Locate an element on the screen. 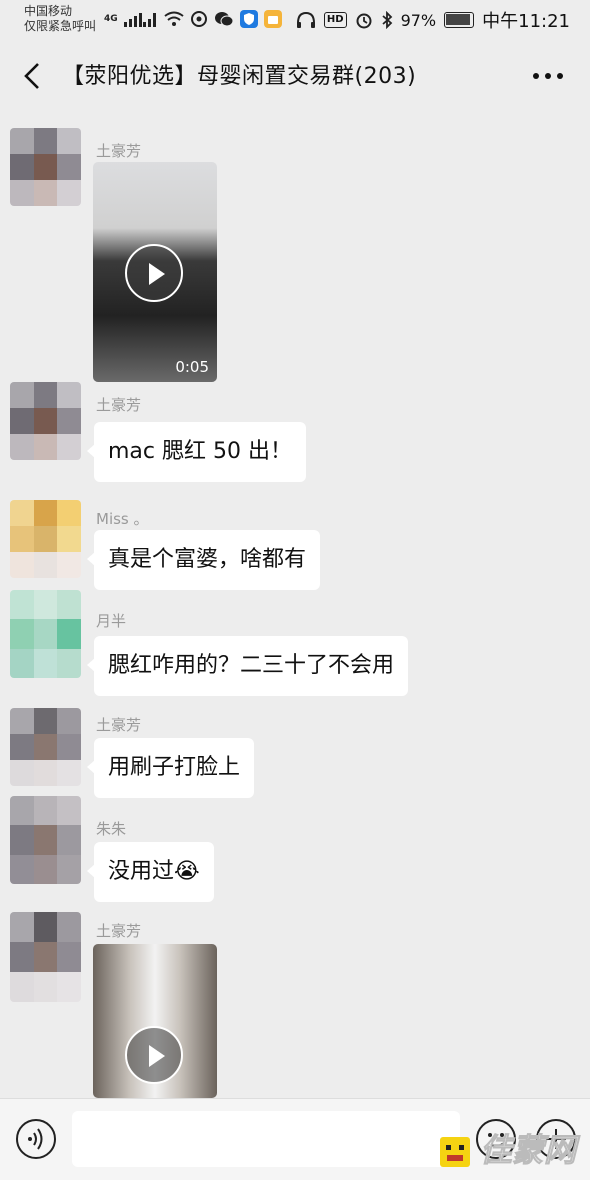 The height and width of the screenshot is (1180, 590). video-message: 0:05 is located at coordinates (155, 272).